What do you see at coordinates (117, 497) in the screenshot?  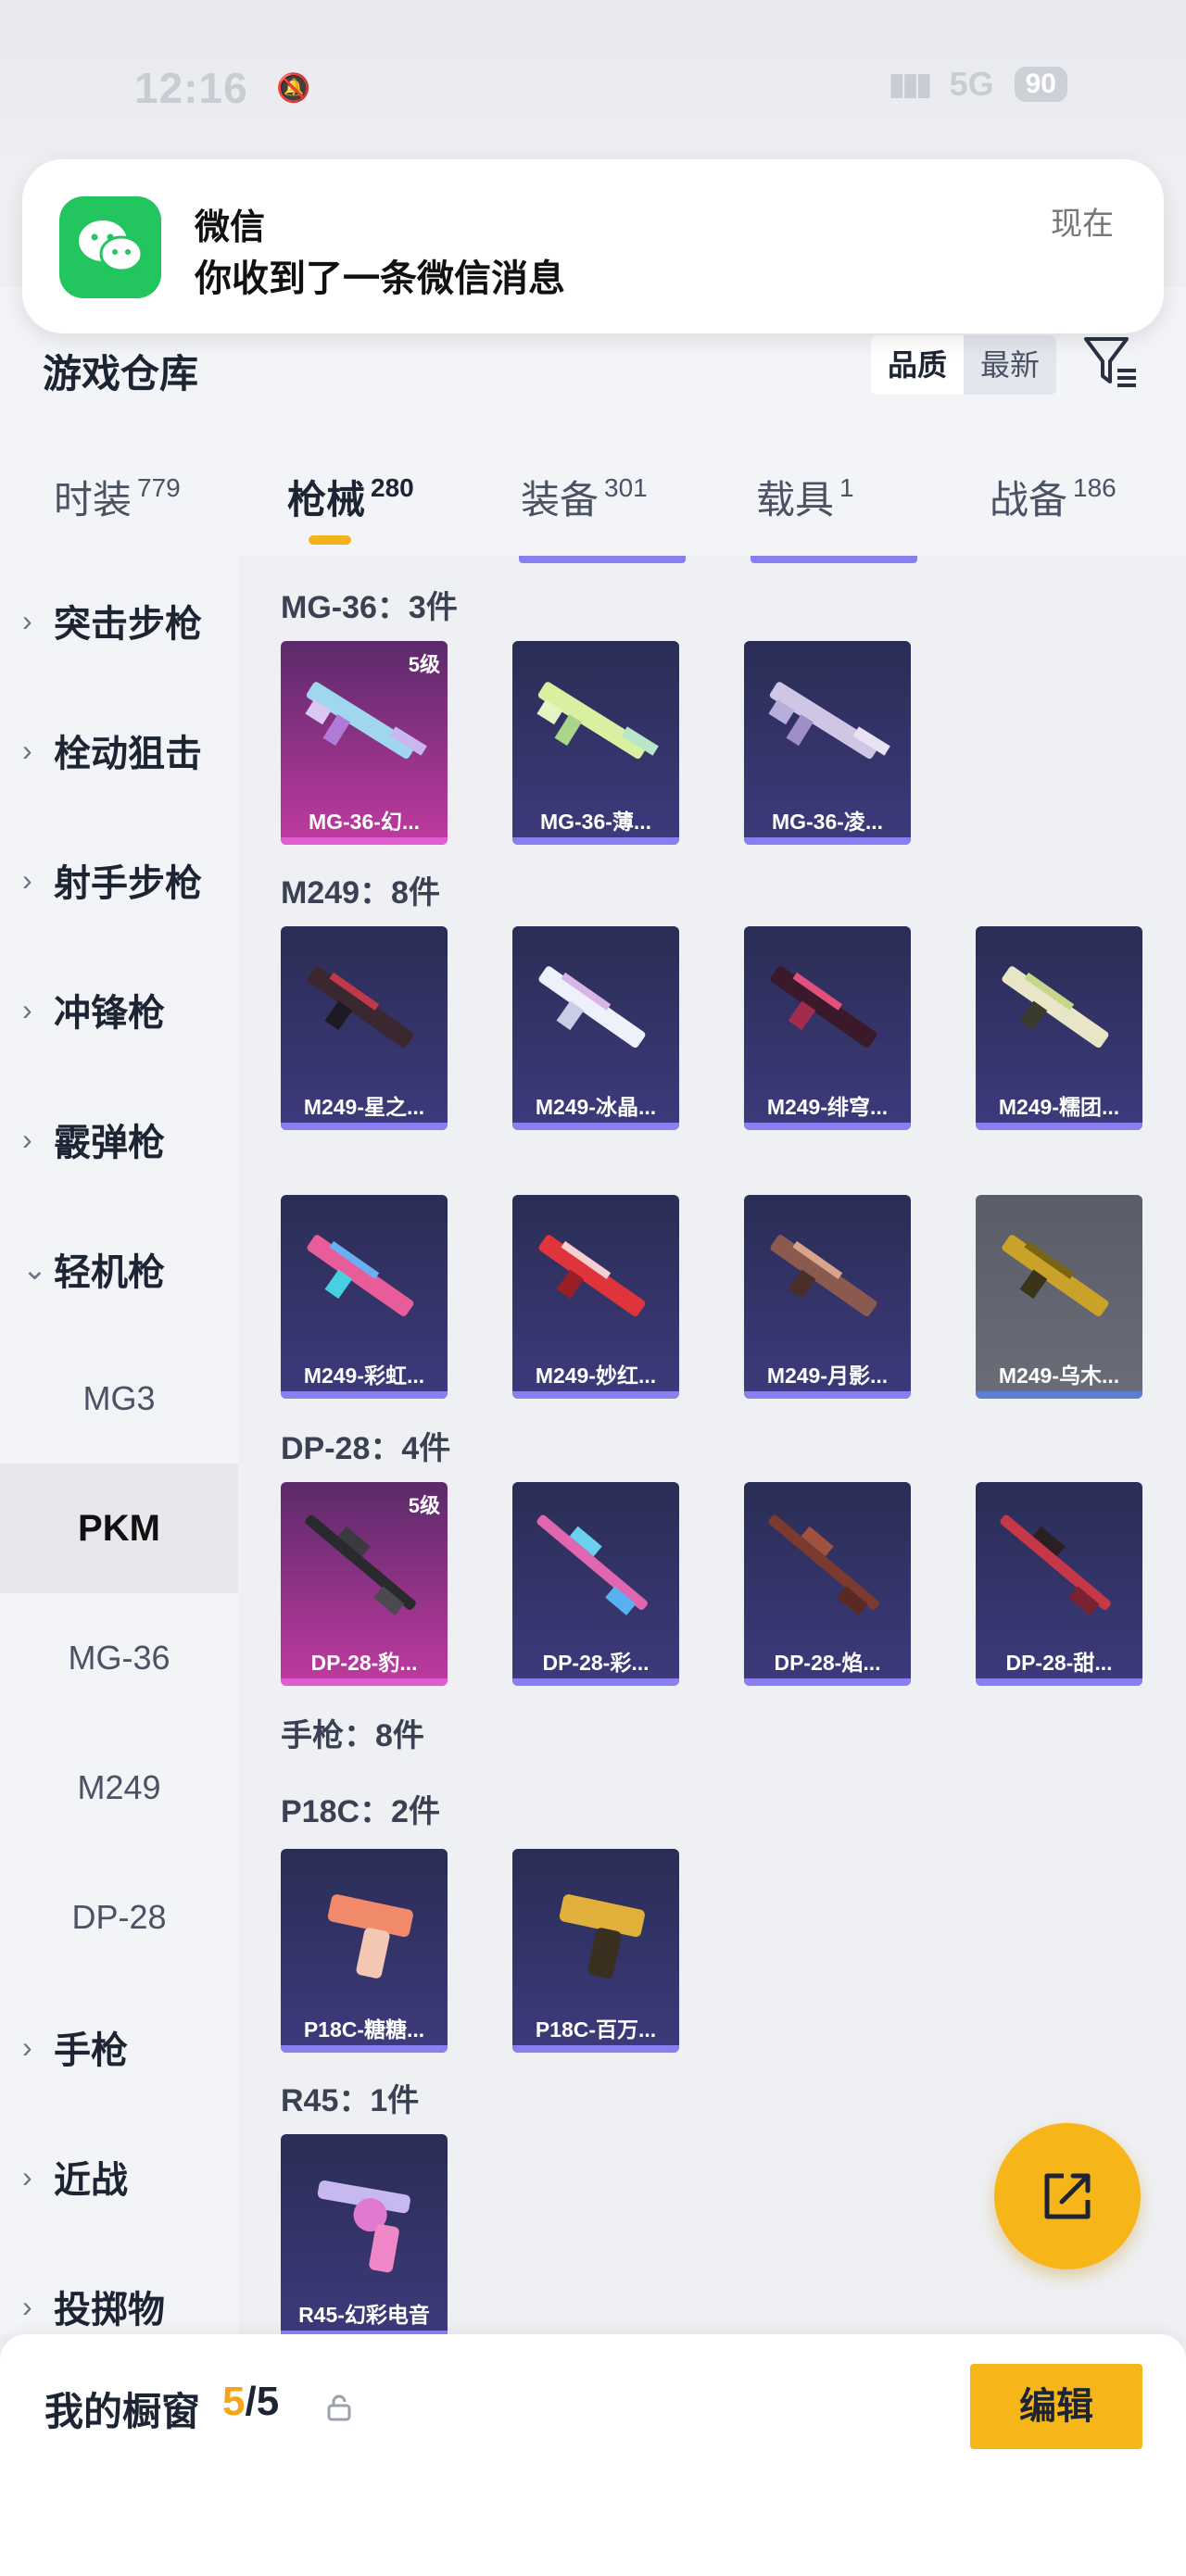 I see `tab-fashion: 时装 779` at bounding box center [117, 497].